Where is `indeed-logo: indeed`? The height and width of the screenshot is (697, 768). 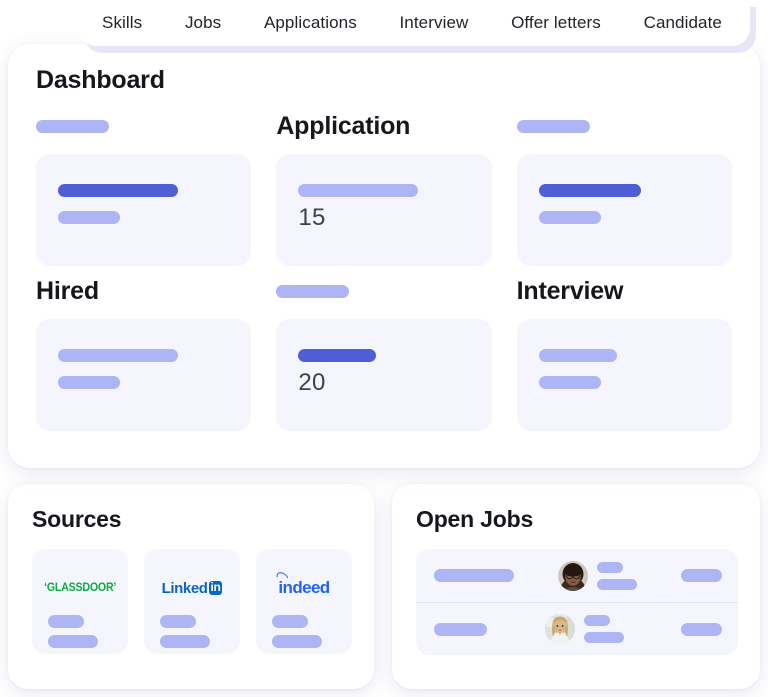
indeed-logo: indeed is located at coordinates (312, 585).